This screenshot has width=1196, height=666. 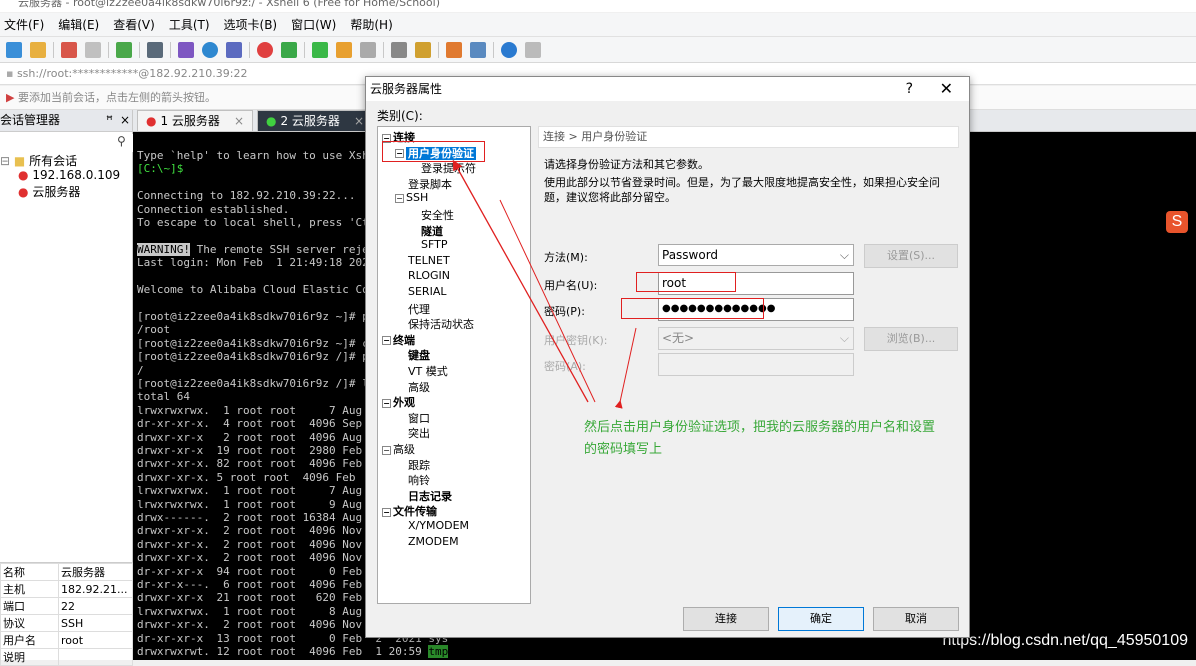 I want to click on annotation-arrows, so click(x=544, y=284).